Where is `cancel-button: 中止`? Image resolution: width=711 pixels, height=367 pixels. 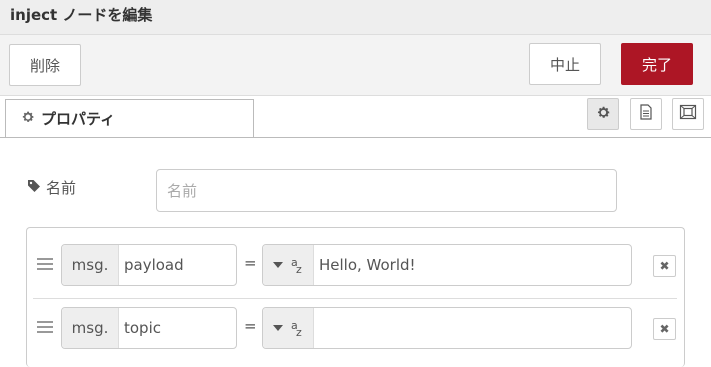
cancel-button: 中止 is located at coordinates (565, 64).